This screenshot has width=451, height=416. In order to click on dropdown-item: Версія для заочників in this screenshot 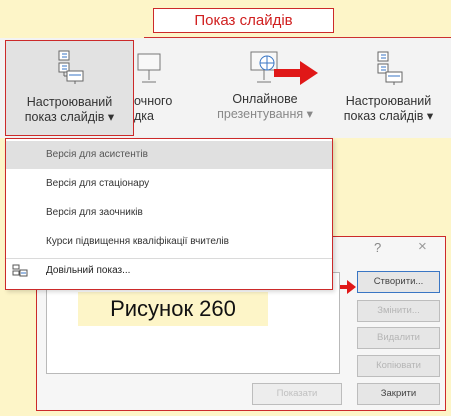, I will do `click(169, 213)`.